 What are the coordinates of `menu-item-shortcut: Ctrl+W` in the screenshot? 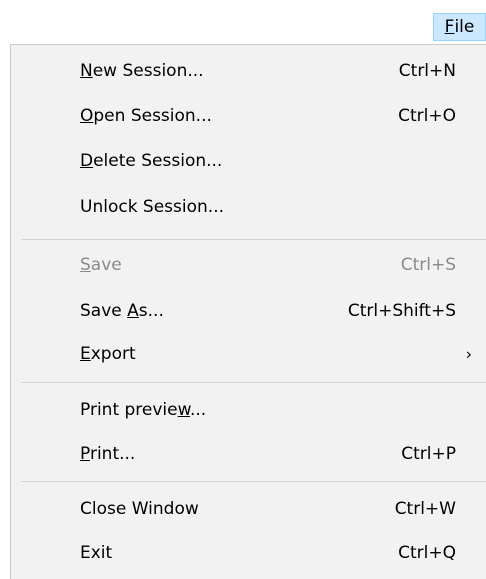 It's located at (425, 509).